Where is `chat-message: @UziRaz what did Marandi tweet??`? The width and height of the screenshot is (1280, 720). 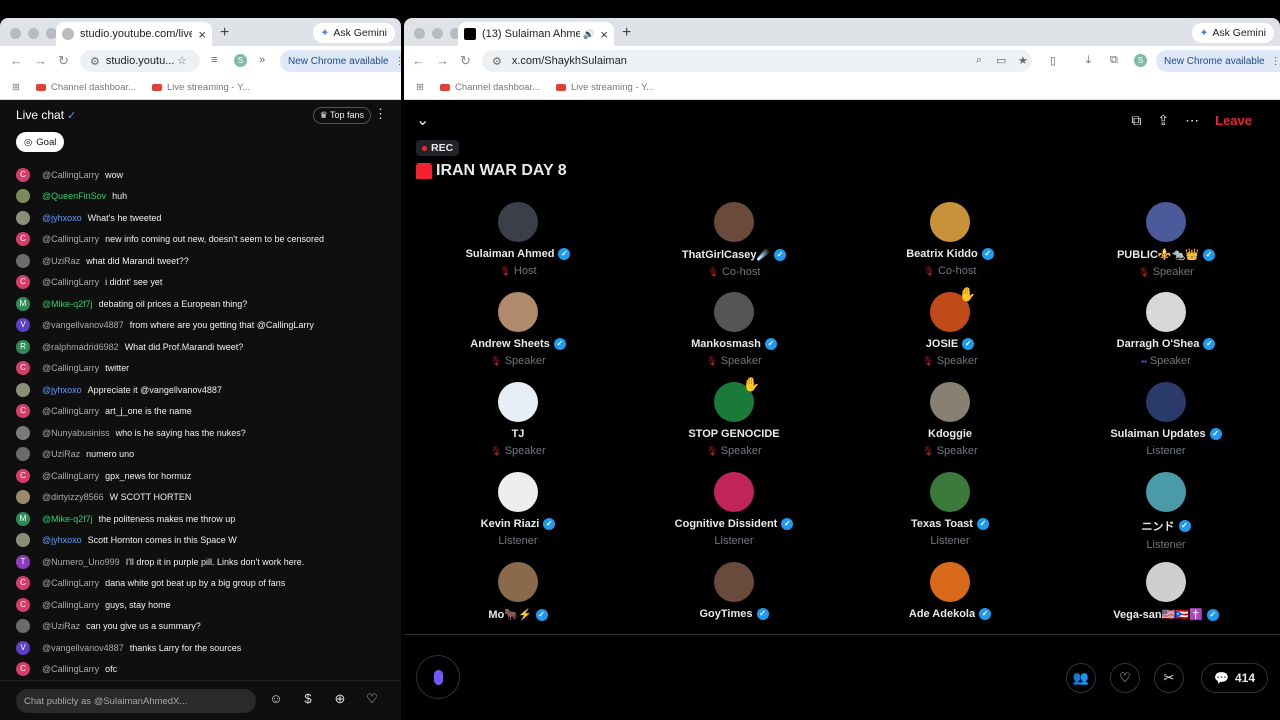
chat-message: @UziRaz what did Marandi tweet?? is located at coordinates (204, 261).